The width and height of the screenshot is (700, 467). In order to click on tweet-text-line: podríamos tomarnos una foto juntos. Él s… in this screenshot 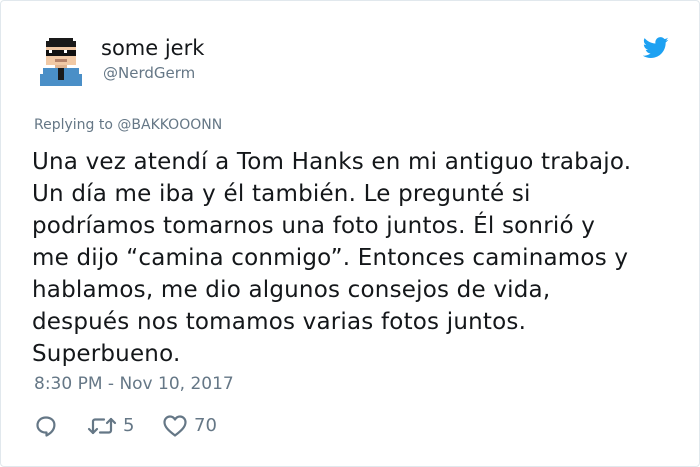, I will do `click(314, 226)`.